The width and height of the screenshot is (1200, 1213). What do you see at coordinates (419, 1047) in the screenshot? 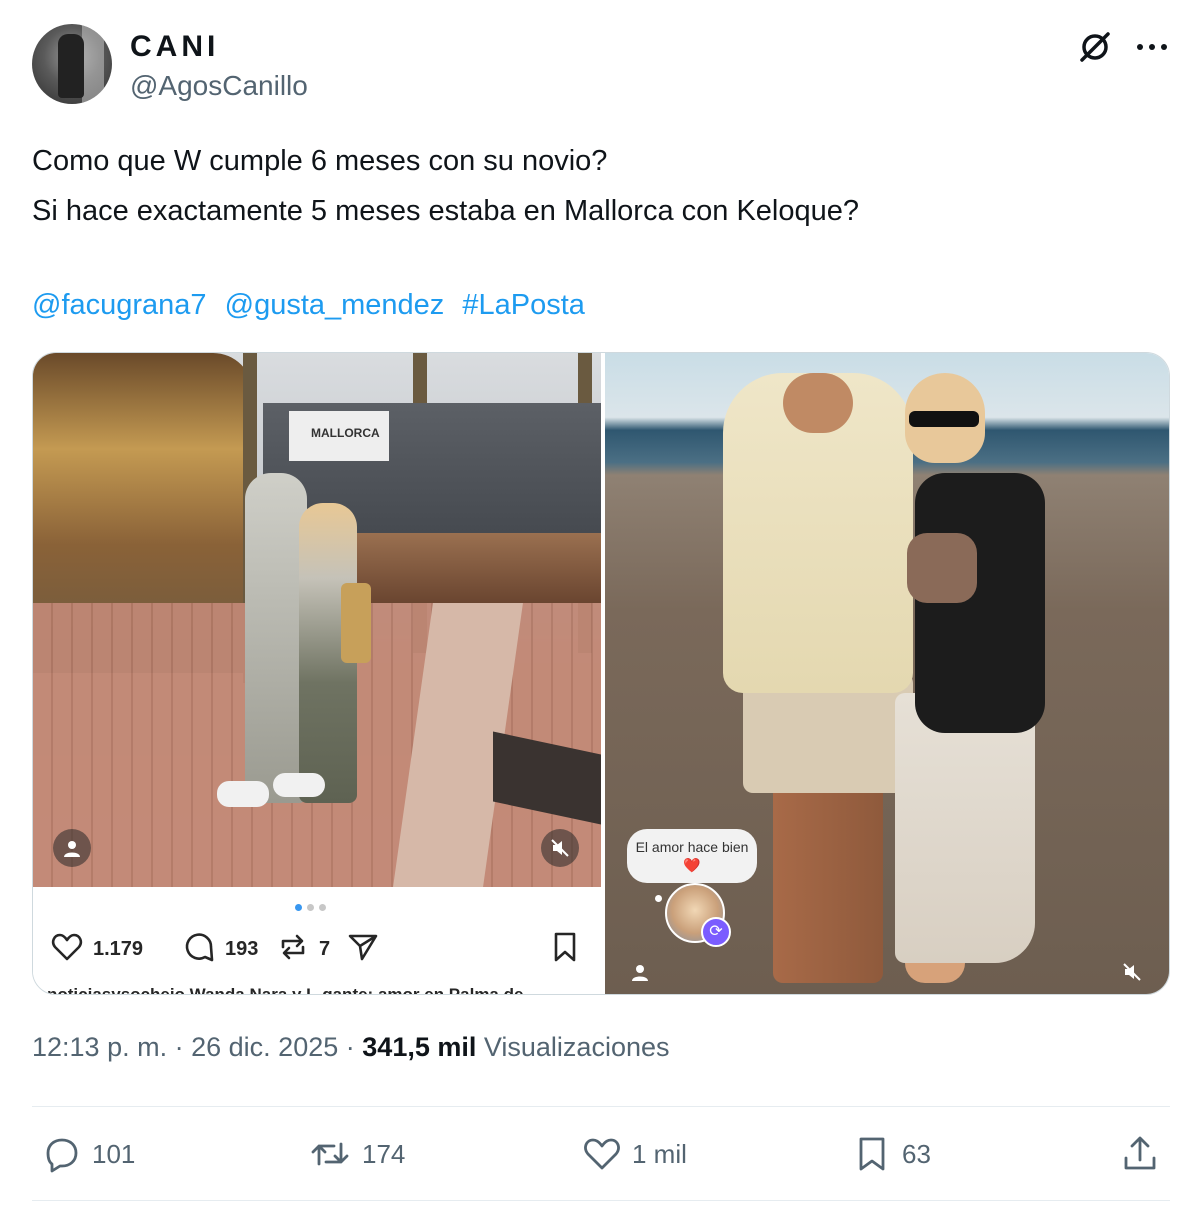
I see `views-count: 341,5 mil` at bounding box center [419, 1047].